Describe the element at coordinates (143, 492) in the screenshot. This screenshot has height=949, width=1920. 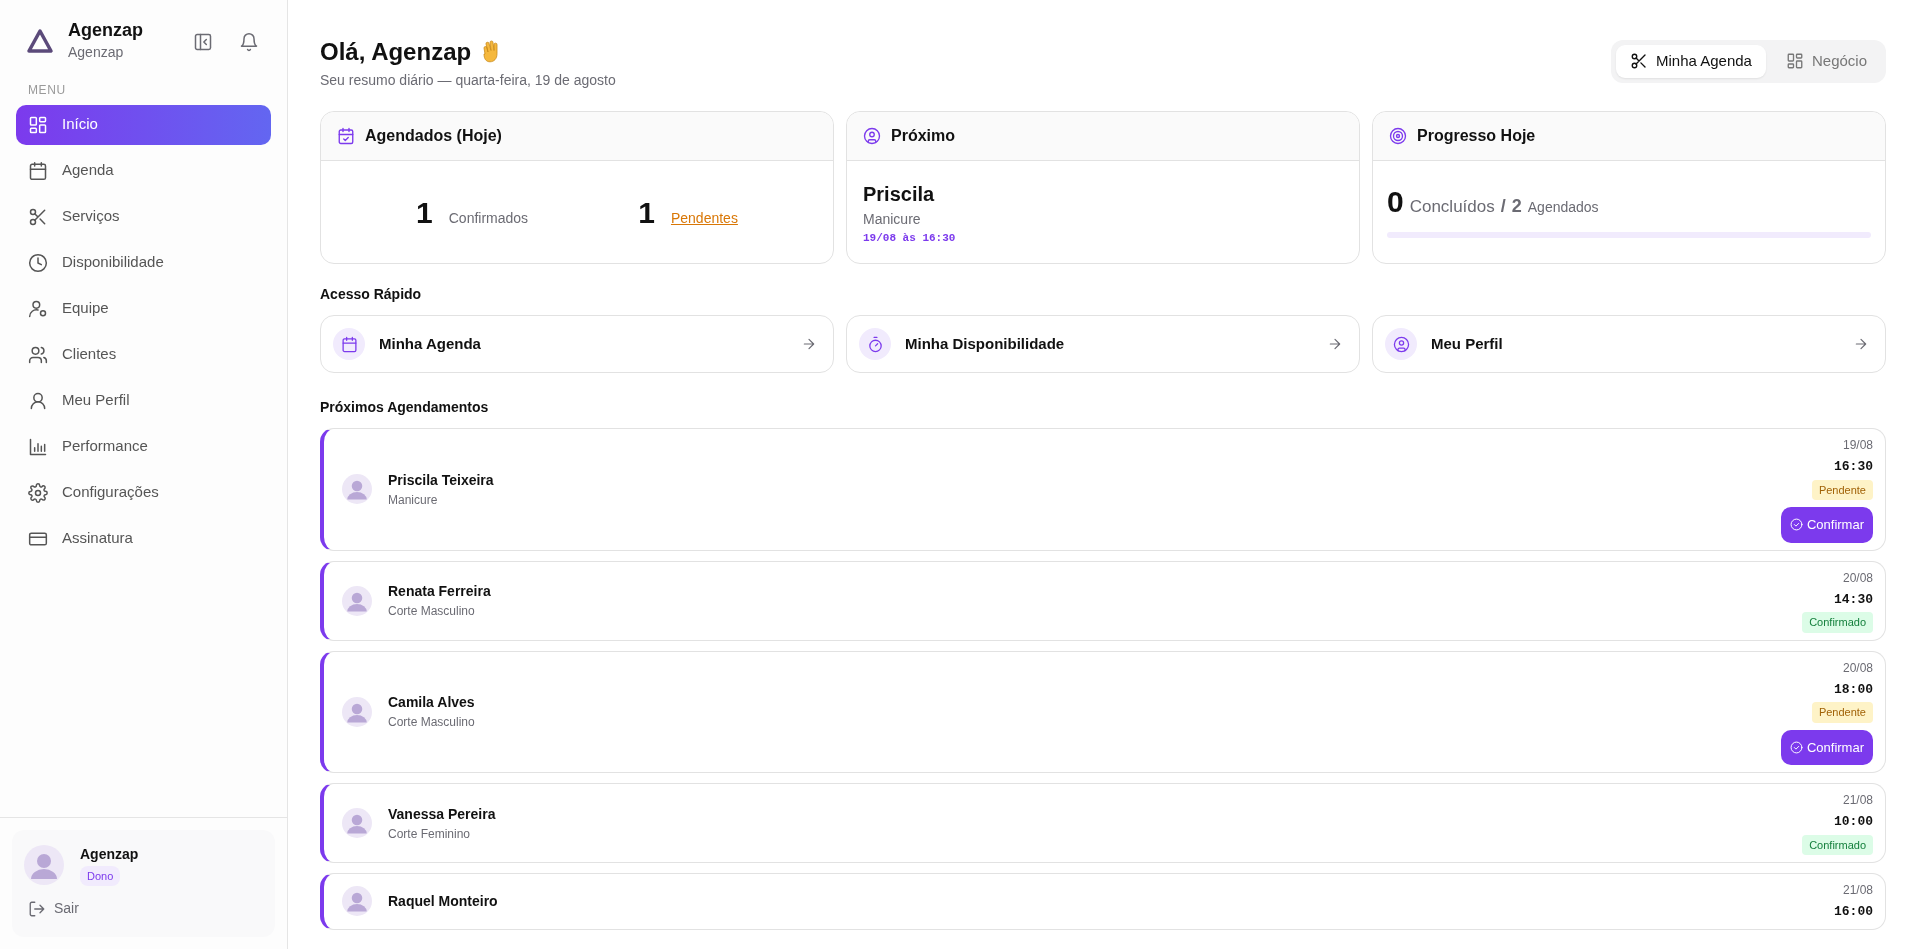
I see `sidebar-nav-item: Configurações` at that location.